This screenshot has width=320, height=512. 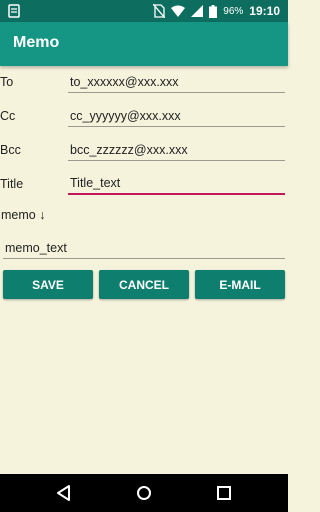 What do you see at coordinates (224, 493) in the screenshot?
I see `recents-icon` at bounding box center [224, 493].